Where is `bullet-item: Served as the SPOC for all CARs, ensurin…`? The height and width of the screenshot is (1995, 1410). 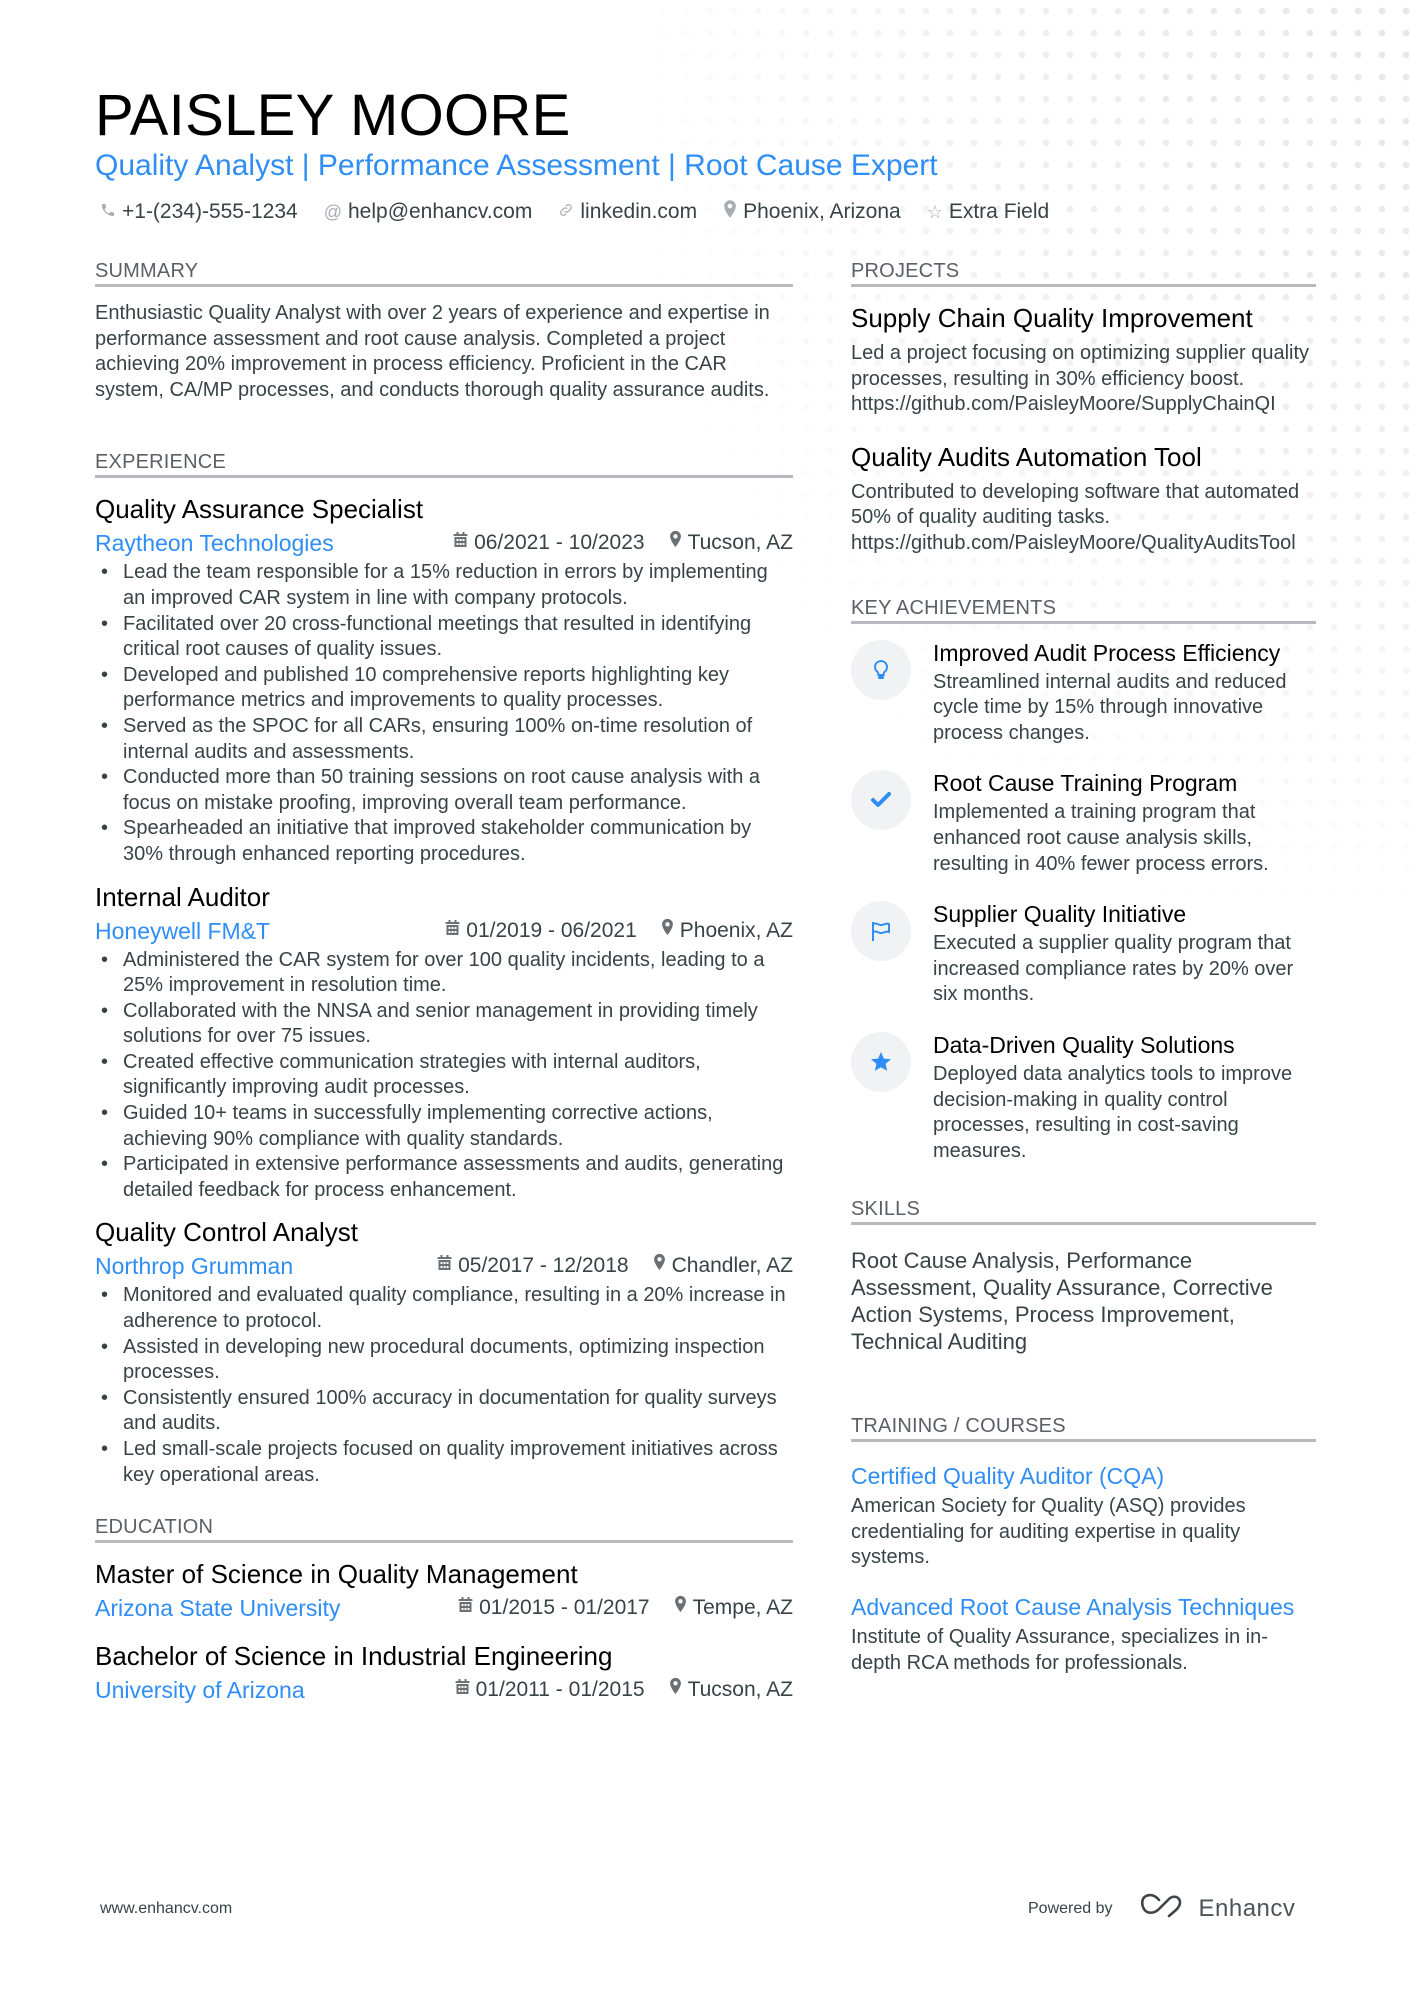
bullet-item: Served as the SPOC for all CARs, ensurin… is located at coordinates (447, 739).